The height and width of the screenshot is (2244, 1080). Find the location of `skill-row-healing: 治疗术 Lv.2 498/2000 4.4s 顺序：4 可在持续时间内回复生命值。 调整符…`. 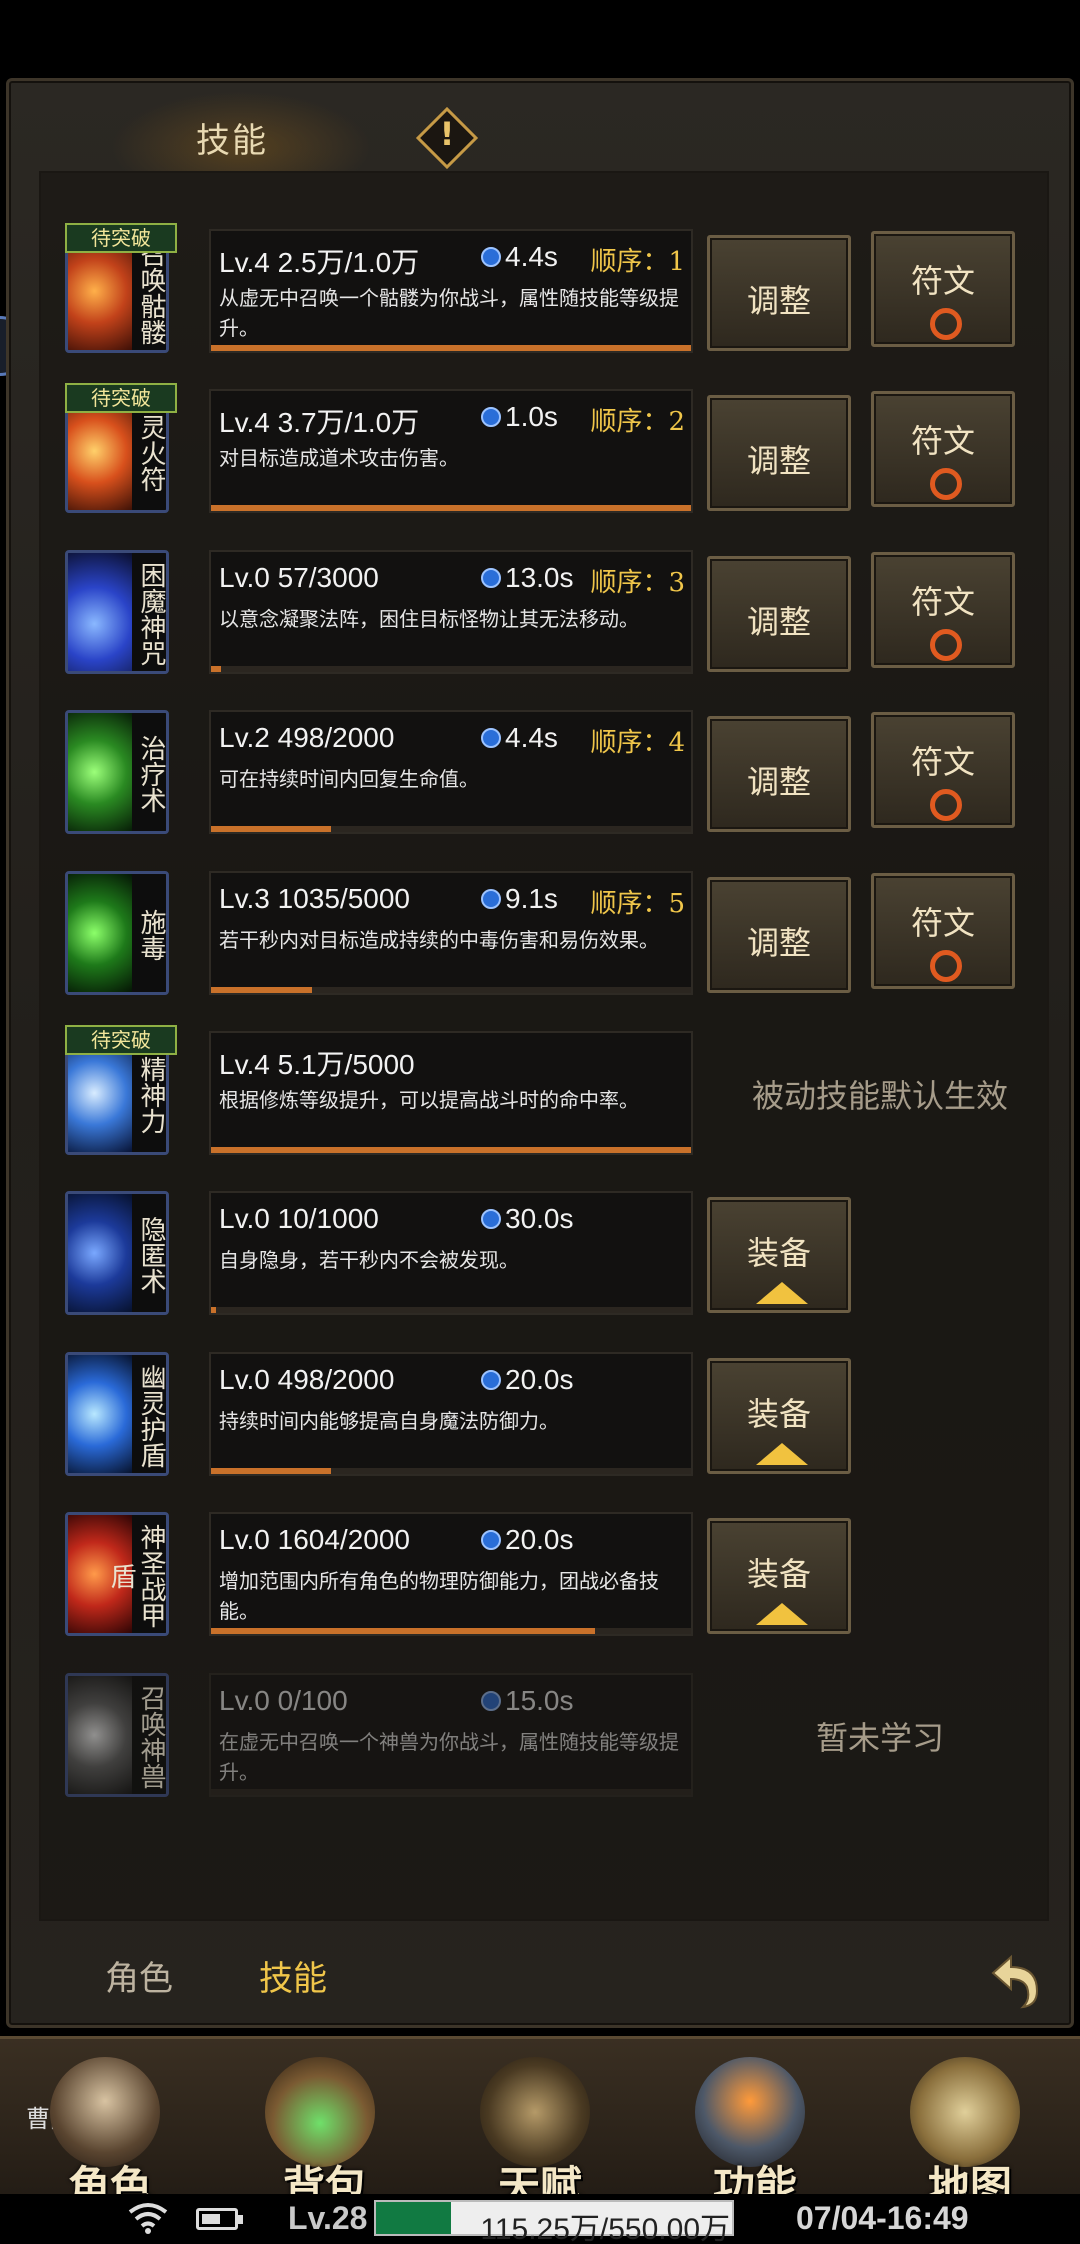

skill-row-healing: 治疗术 Lv.2 498/2000 4.4s 顺序：4 可在持续时间内回复生命值。 调整符… is located at coordinates (560, 775).